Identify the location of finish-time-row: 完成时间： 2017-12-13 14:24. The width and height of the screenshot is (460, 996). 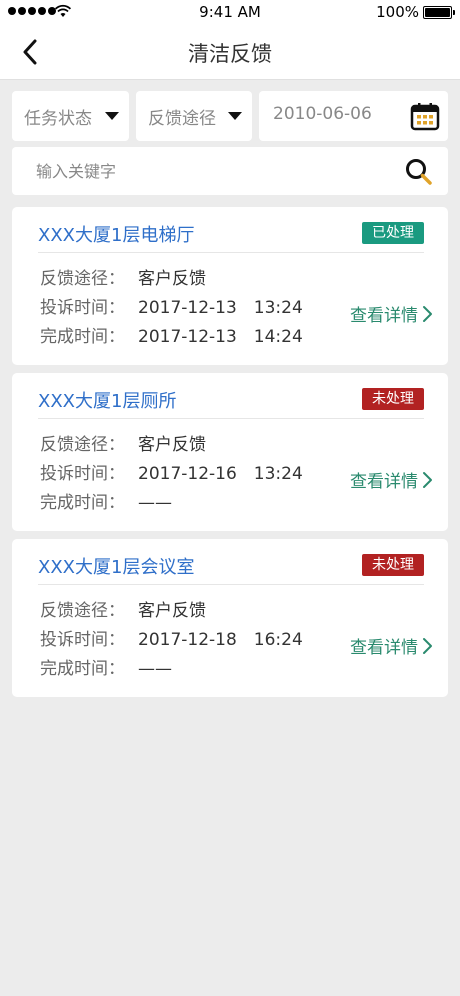
(171, 334).